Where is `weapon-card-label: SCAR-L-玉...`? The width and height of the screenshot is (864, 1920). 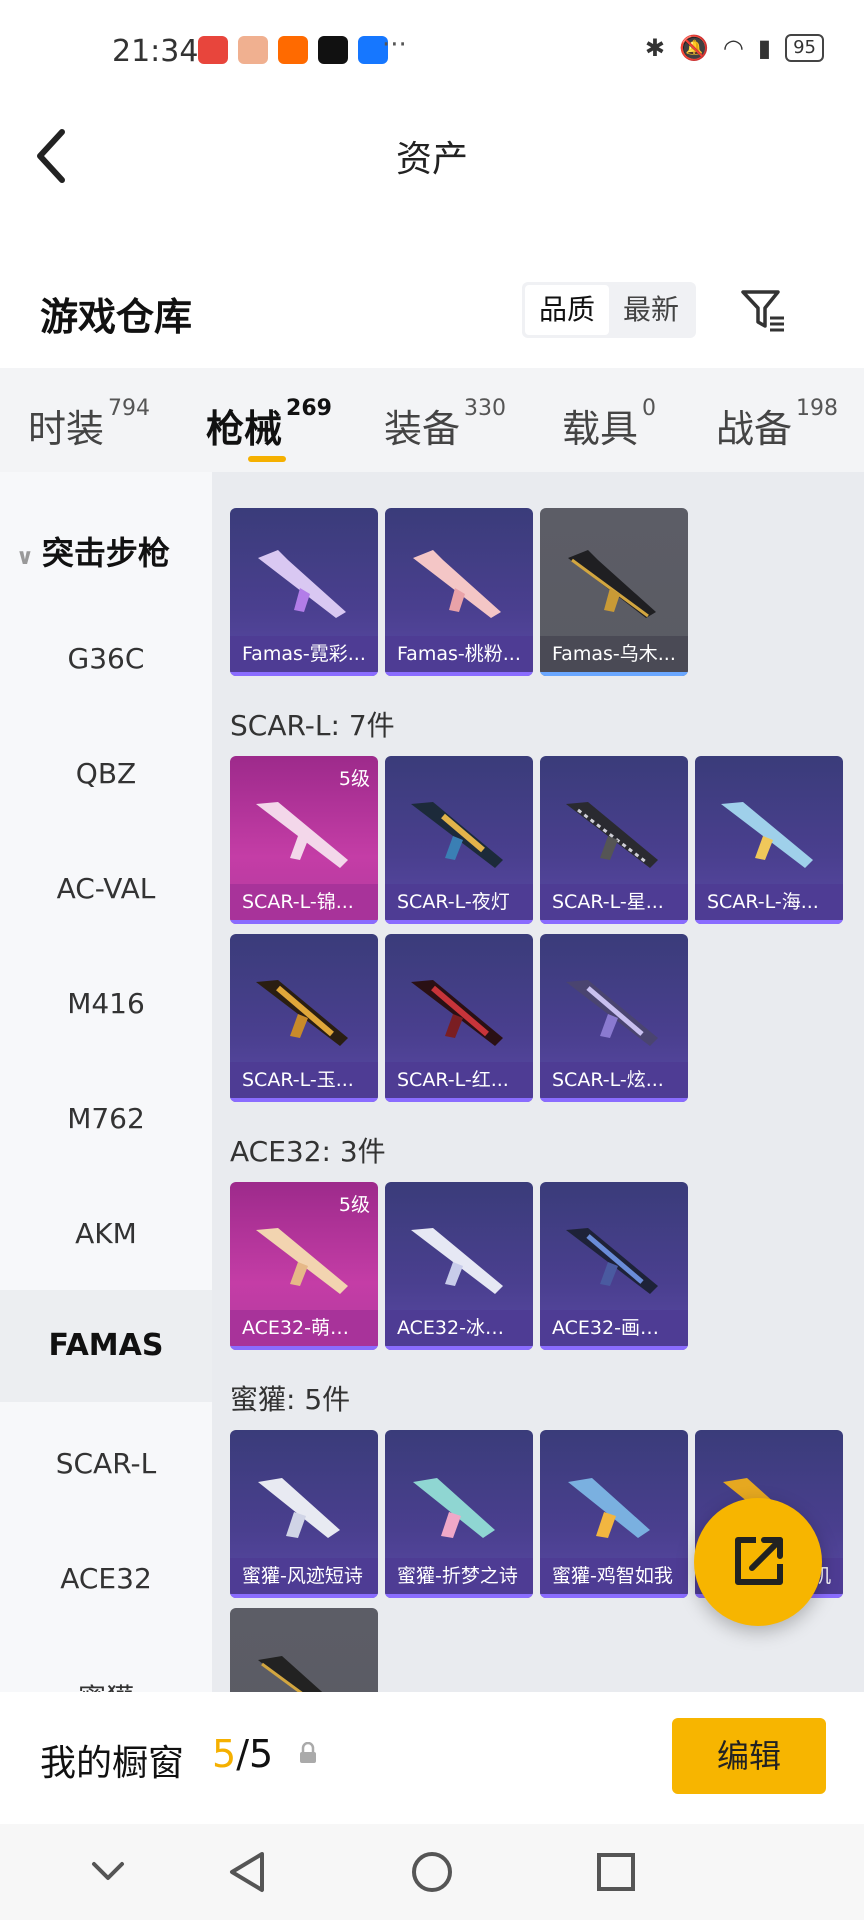
weapon-card-label: SCAR-L-玉... is located at coordinates (304, 1080).